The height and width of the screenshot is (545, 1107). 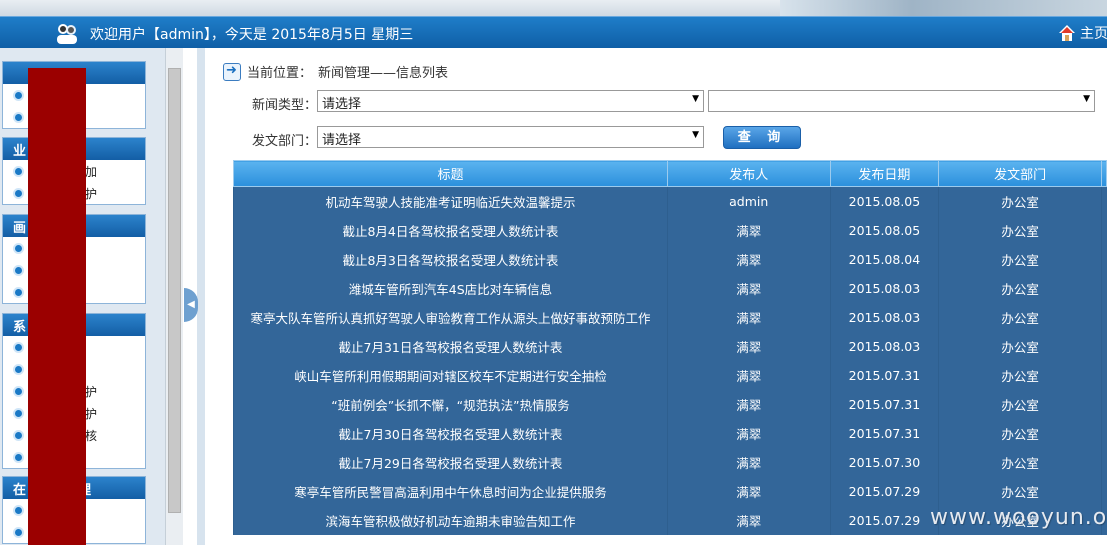 I want to click on cell-title: 潍城车管所到汽车4S店比对车辆信息, so click(x=450, y=288).